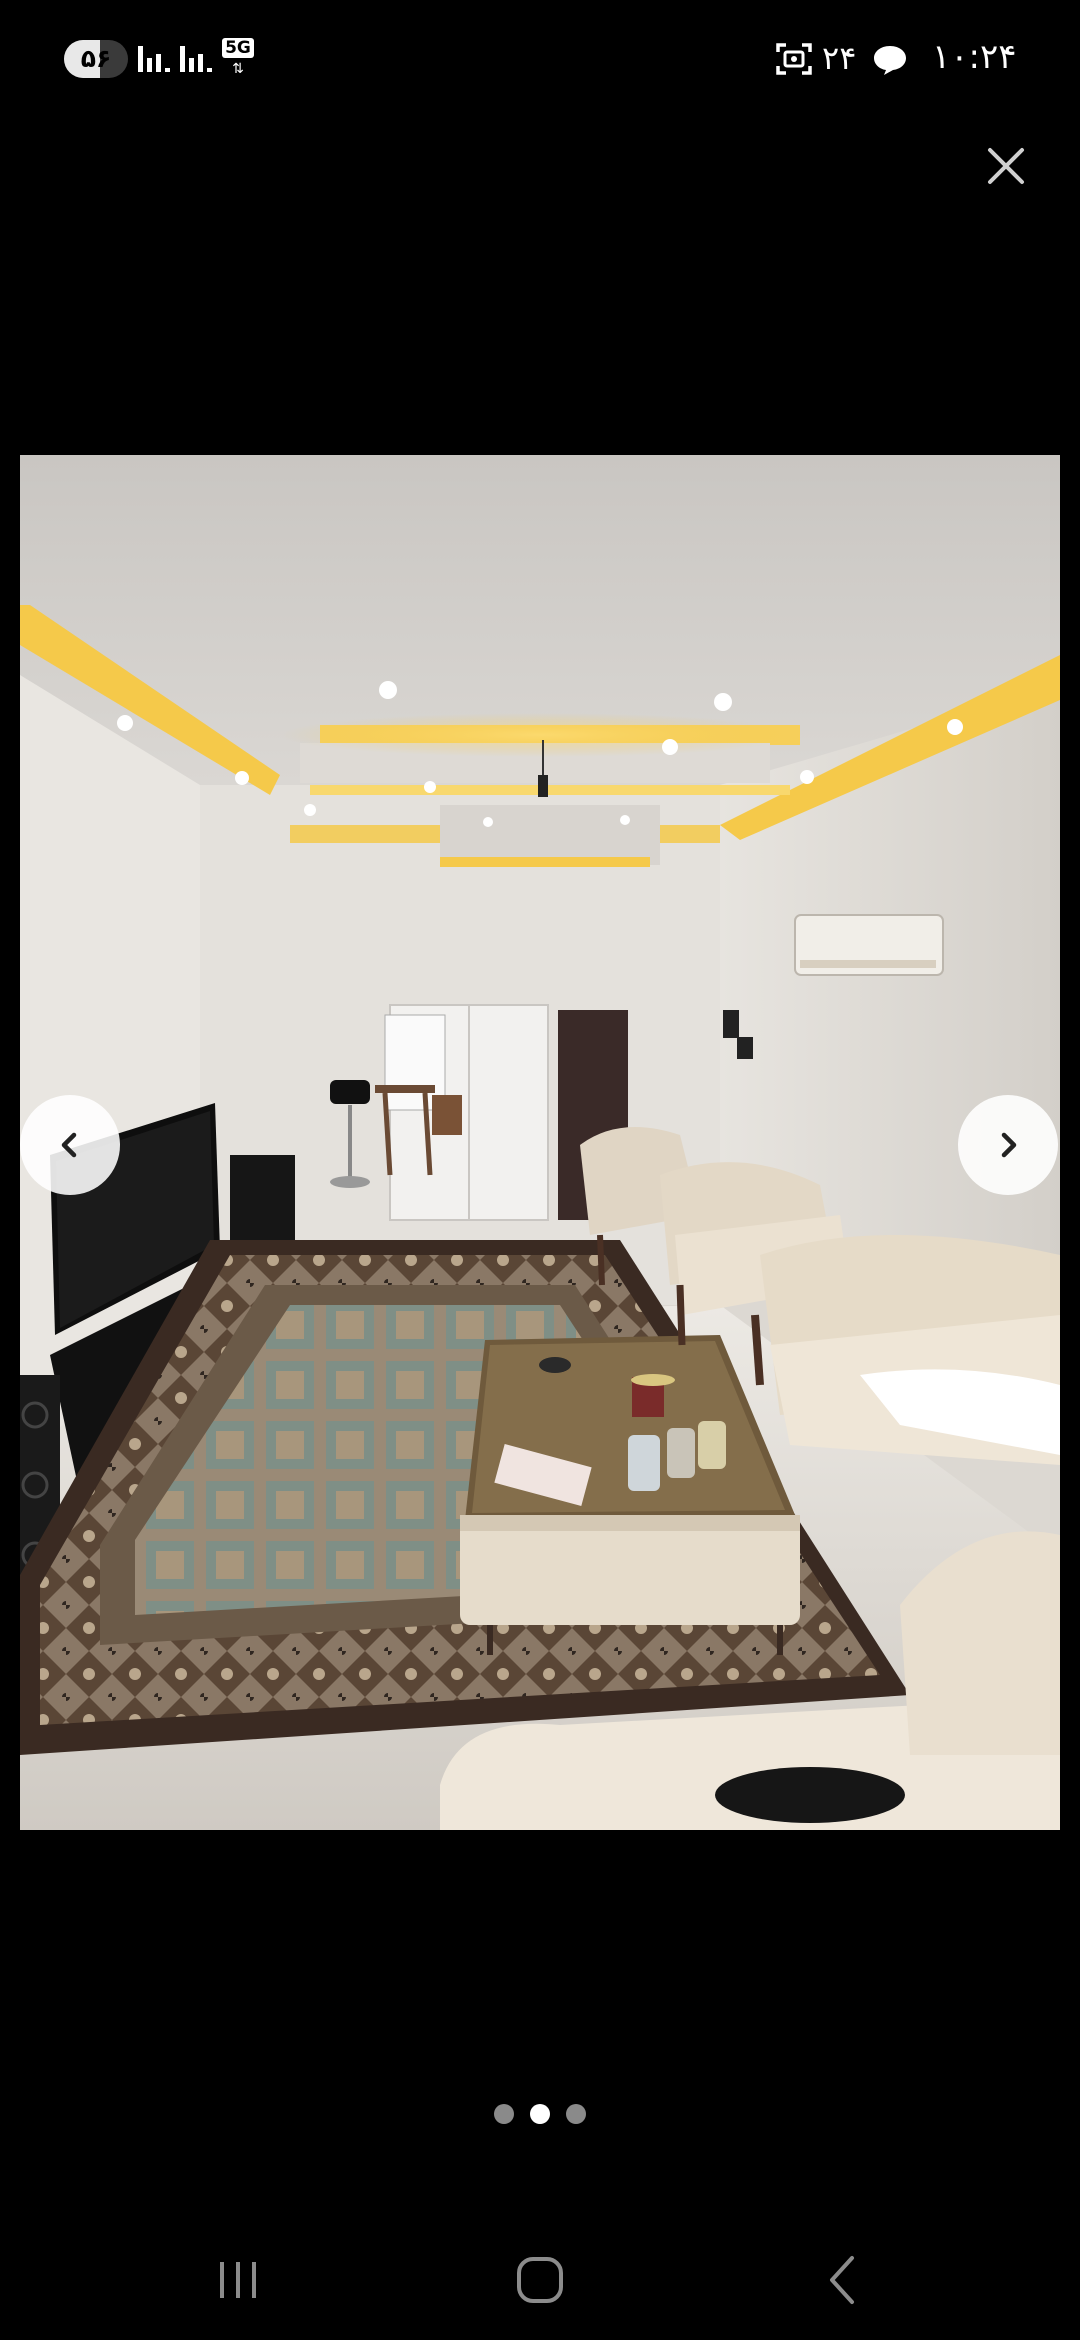  I want to click on battery-level: ۵۶, so click(96, 58).